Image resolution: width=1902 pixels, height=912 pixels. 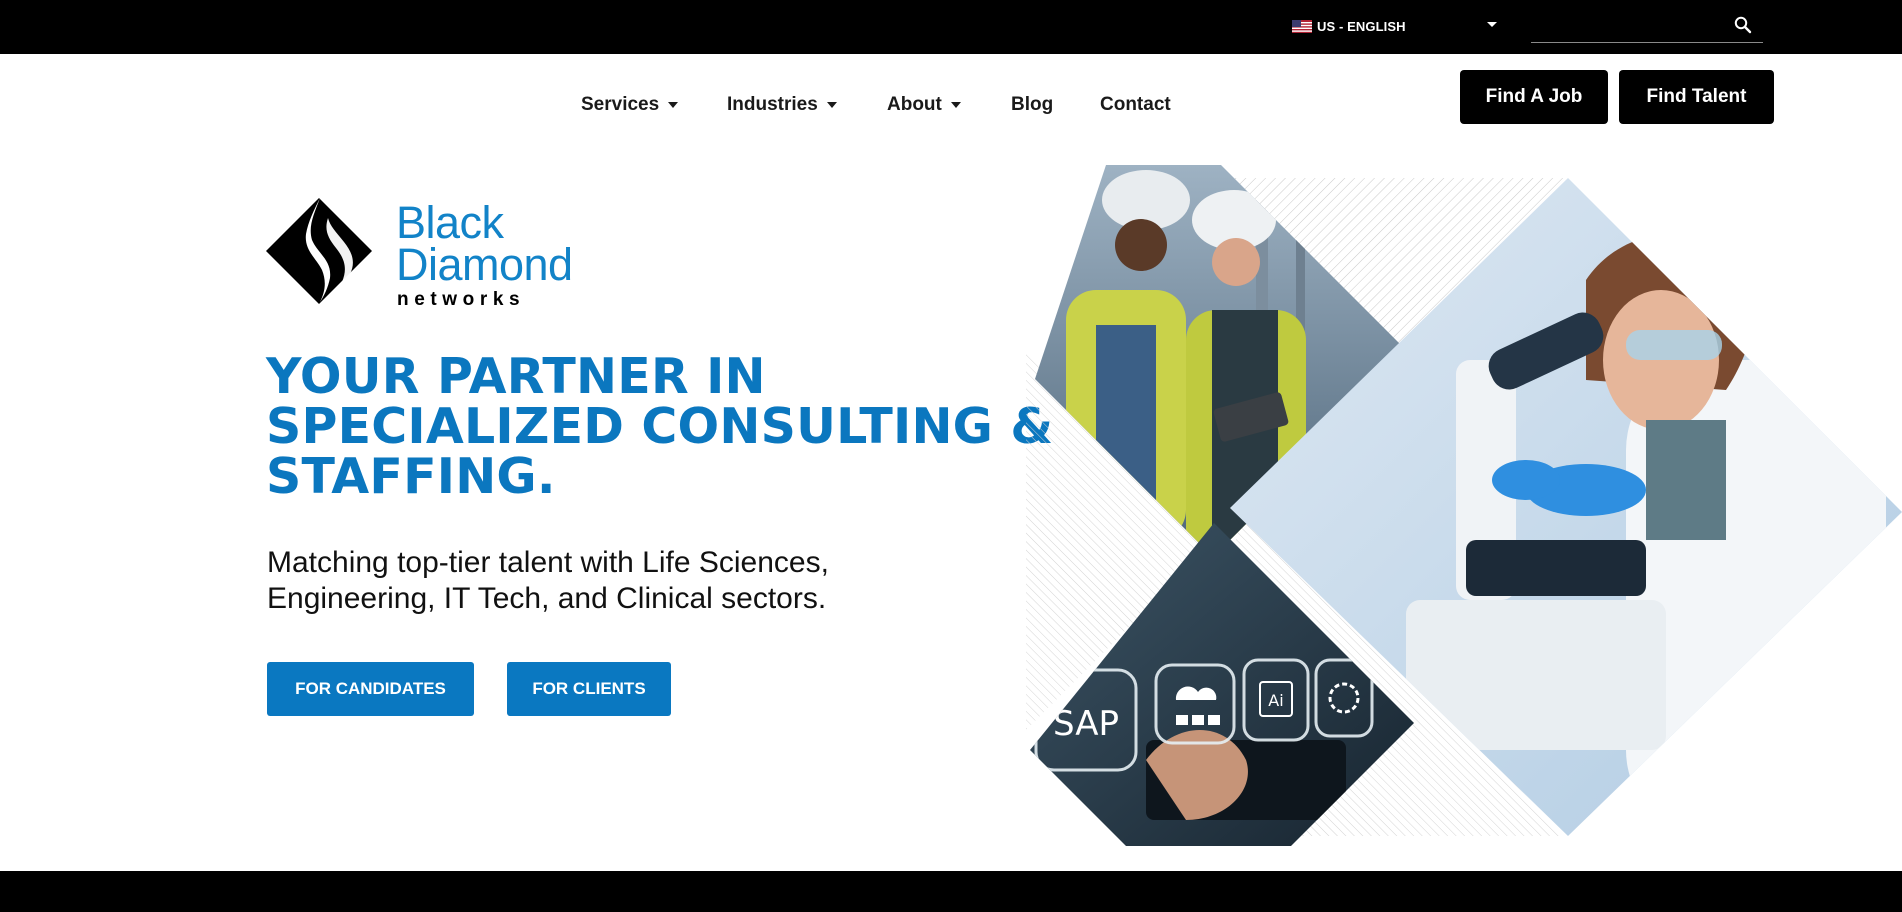 What do you see at coordinates (589, 689) in the screenshot?
I see `for-clients-button: FOR CLIENTS` at bounding box center [589, 689].